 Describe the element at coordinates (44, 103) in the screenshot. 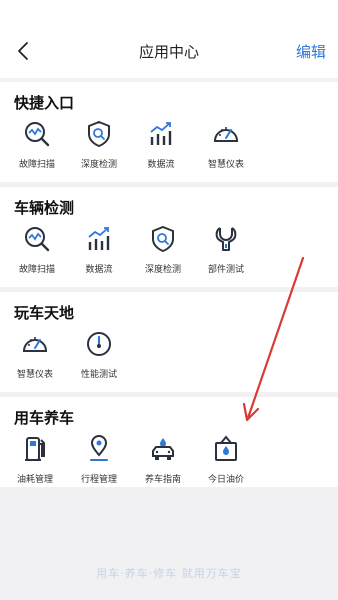

I see `section-title: 快捷入口` at that location.